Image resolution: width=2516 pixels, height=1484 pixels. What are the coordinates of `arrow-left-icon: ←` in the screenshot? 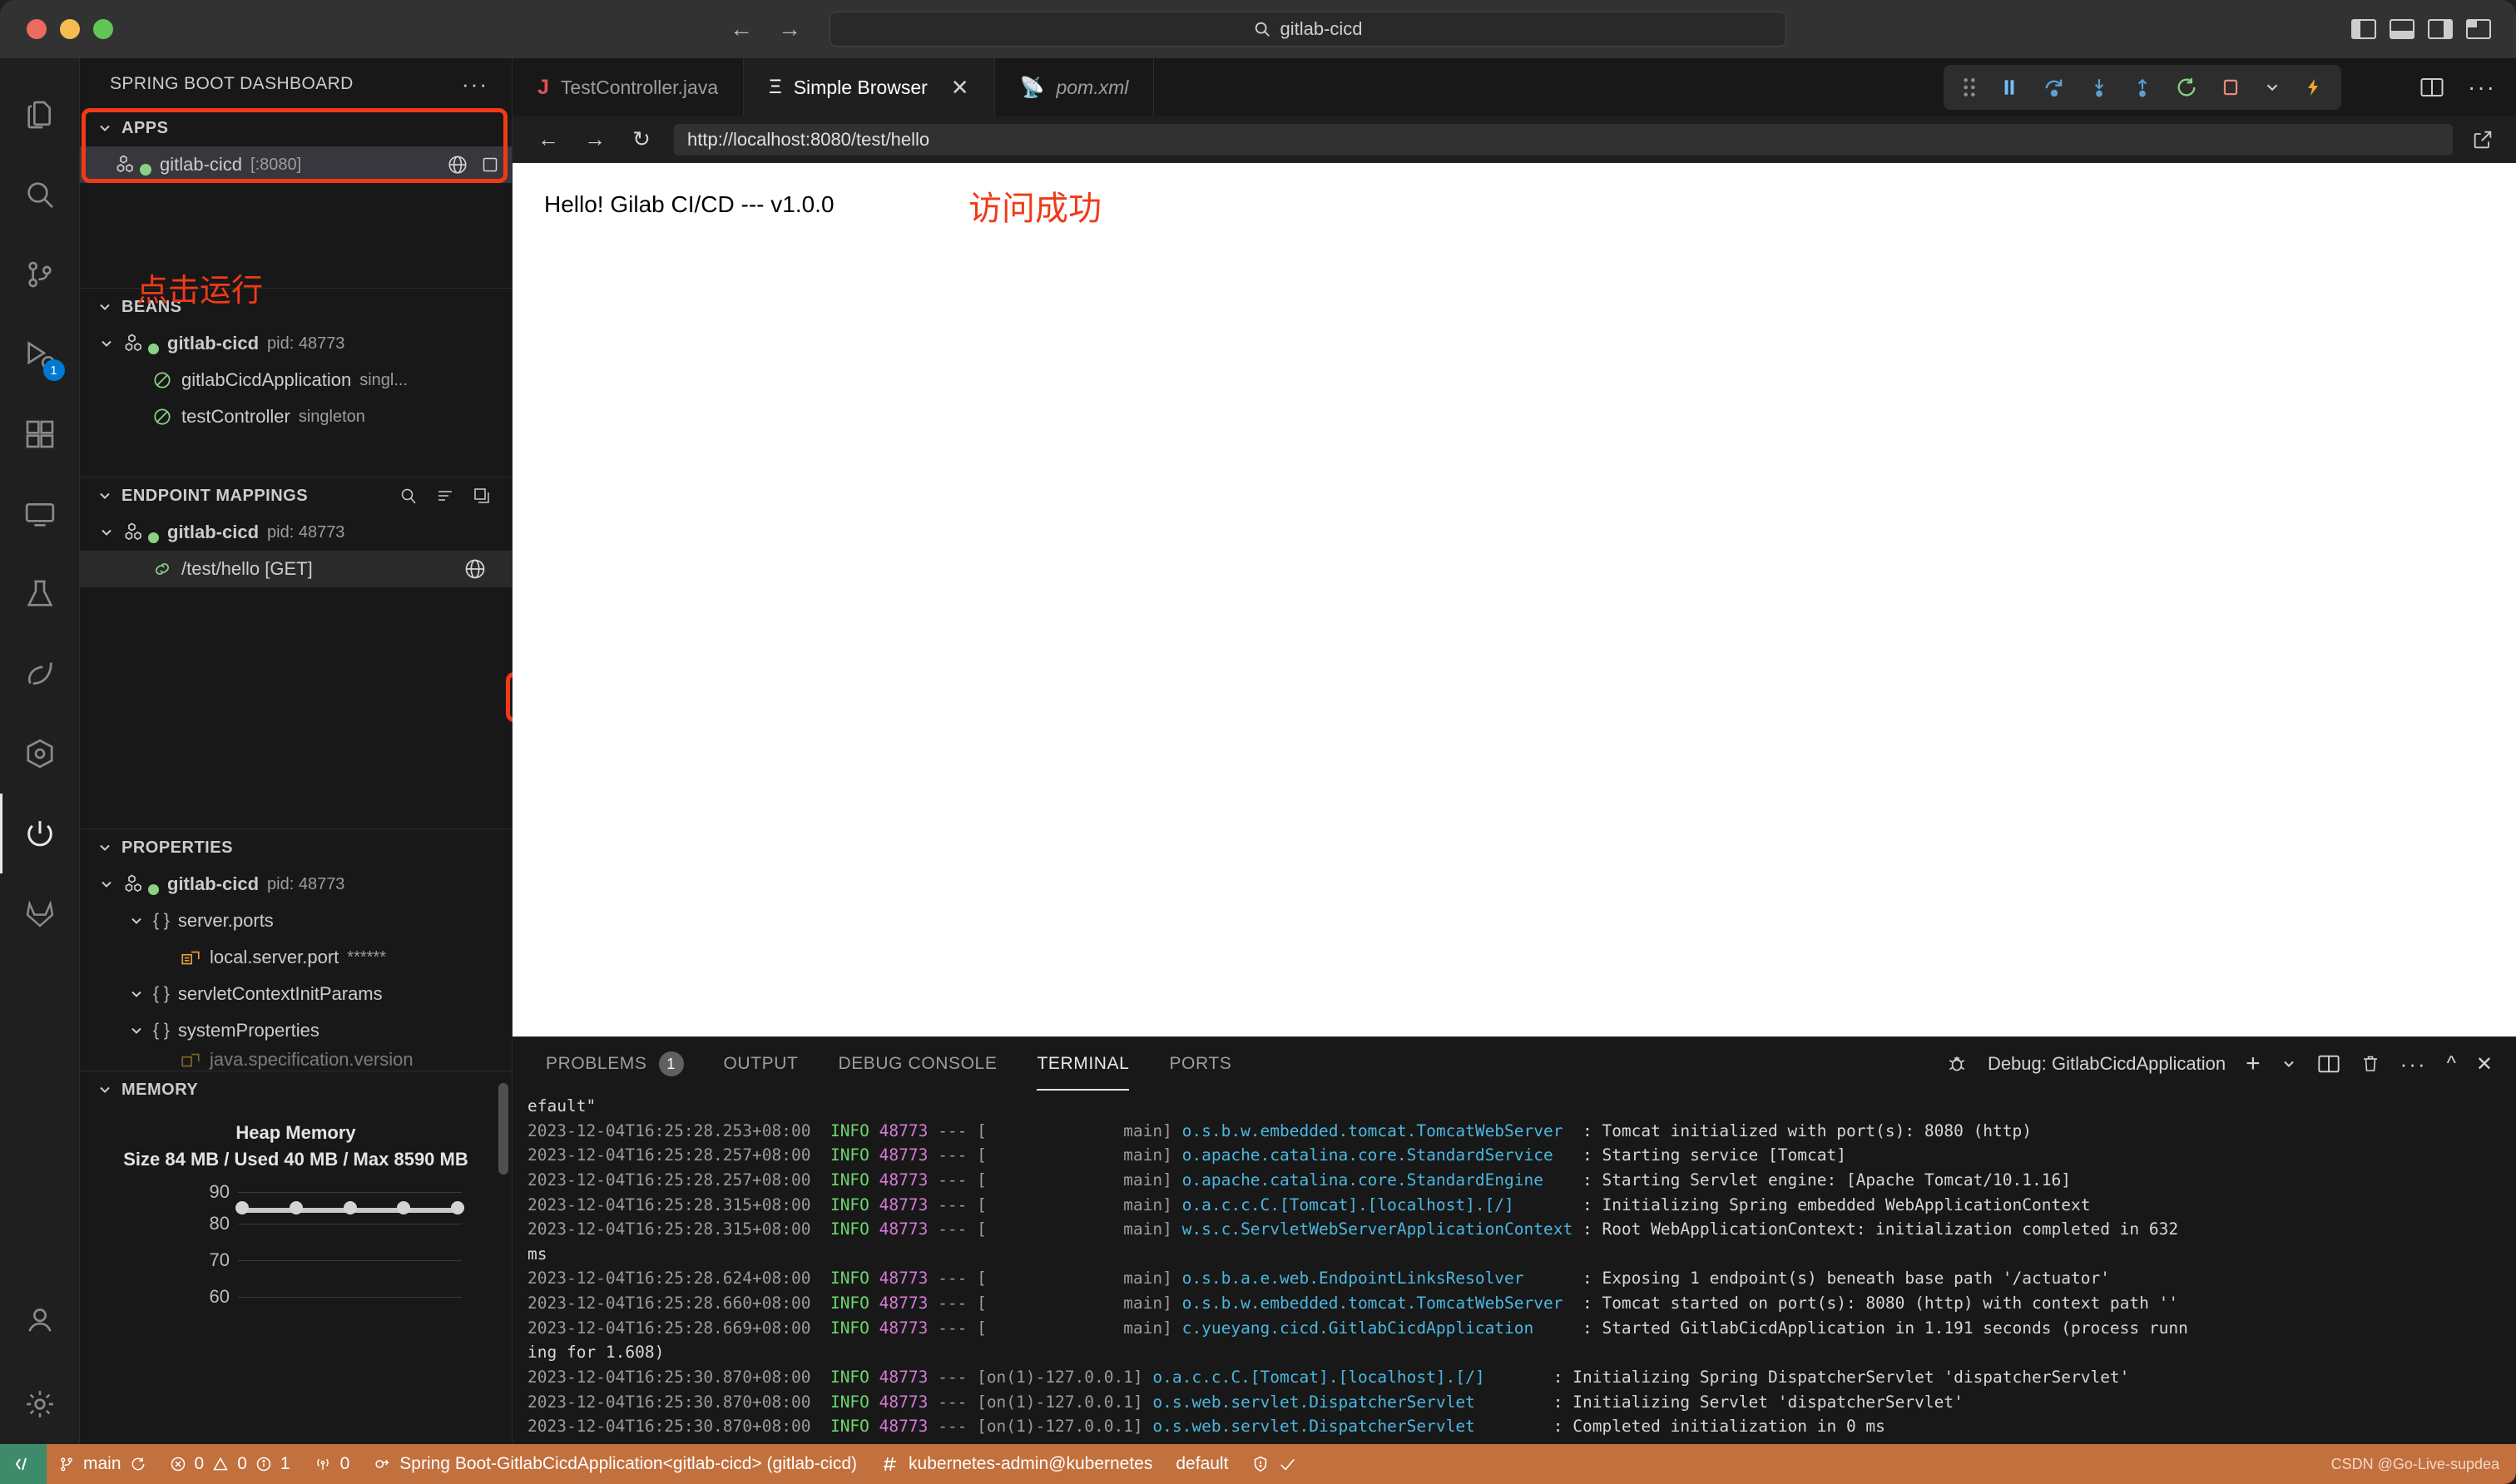 It's located at (548, 139).